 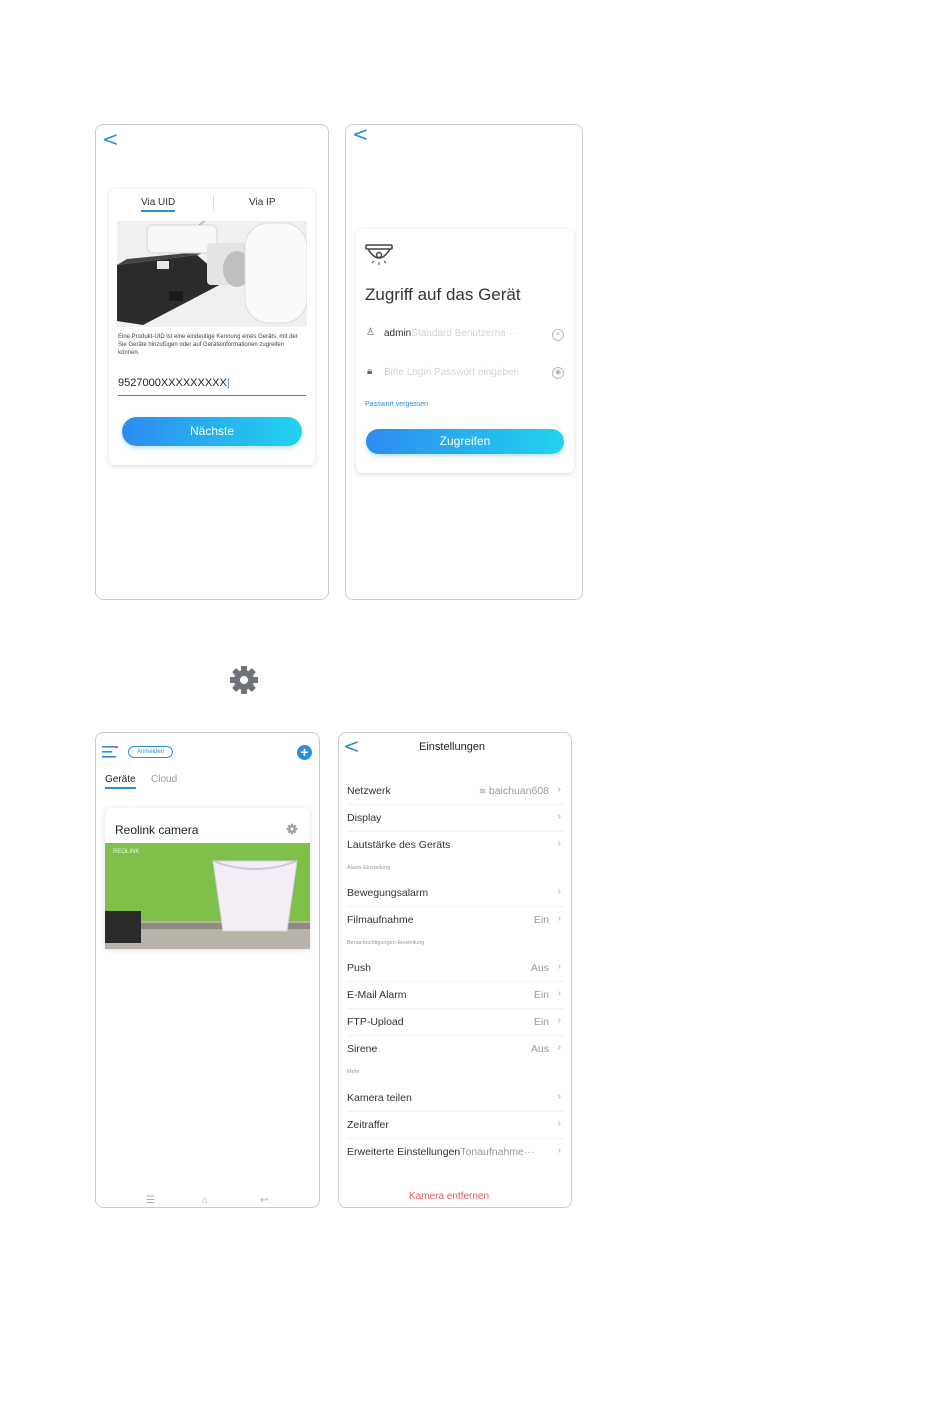 I want to click on tab-bar: Via UID Via IP, so click(x=212, y=205).